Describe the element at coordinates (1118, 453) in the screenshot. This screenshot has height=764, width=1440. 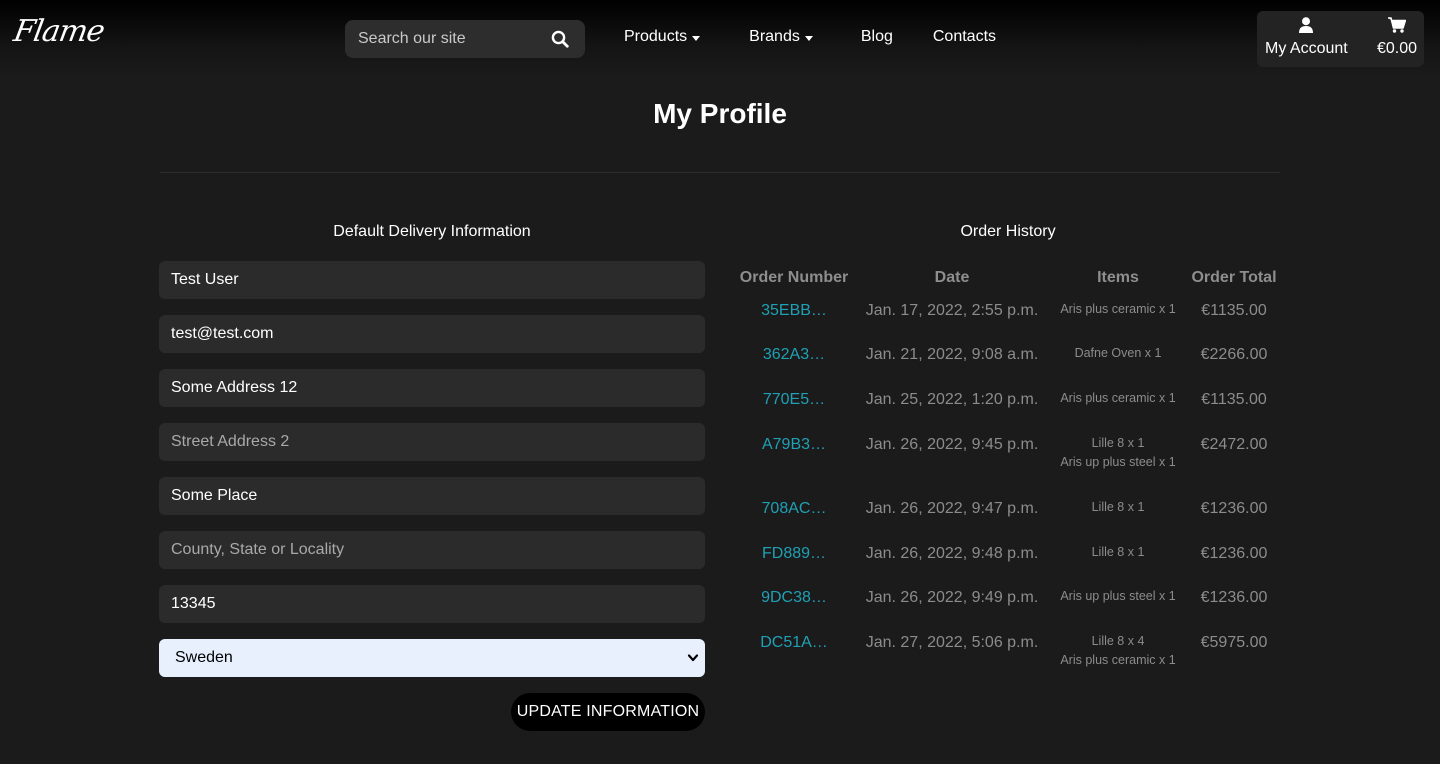
I see `order-items: Lille 8 x 1 Aris up plus steel x 1` at that location.